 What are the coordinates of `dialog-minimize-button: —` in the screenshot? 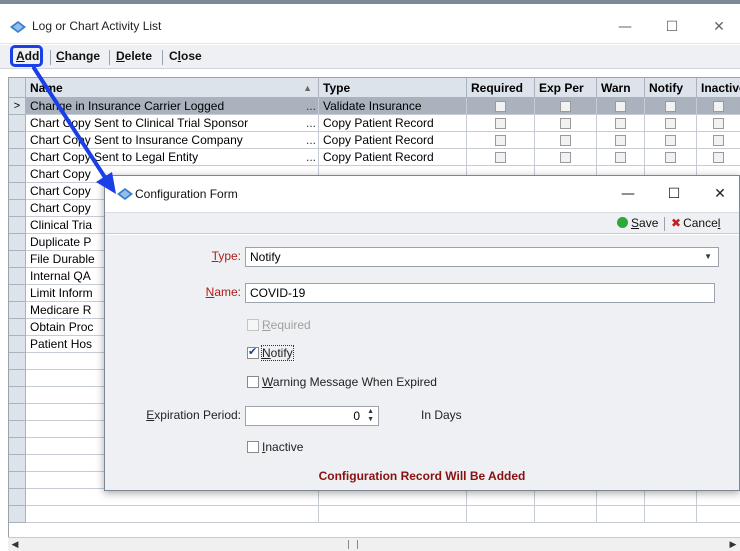 It's located at (628, 194).